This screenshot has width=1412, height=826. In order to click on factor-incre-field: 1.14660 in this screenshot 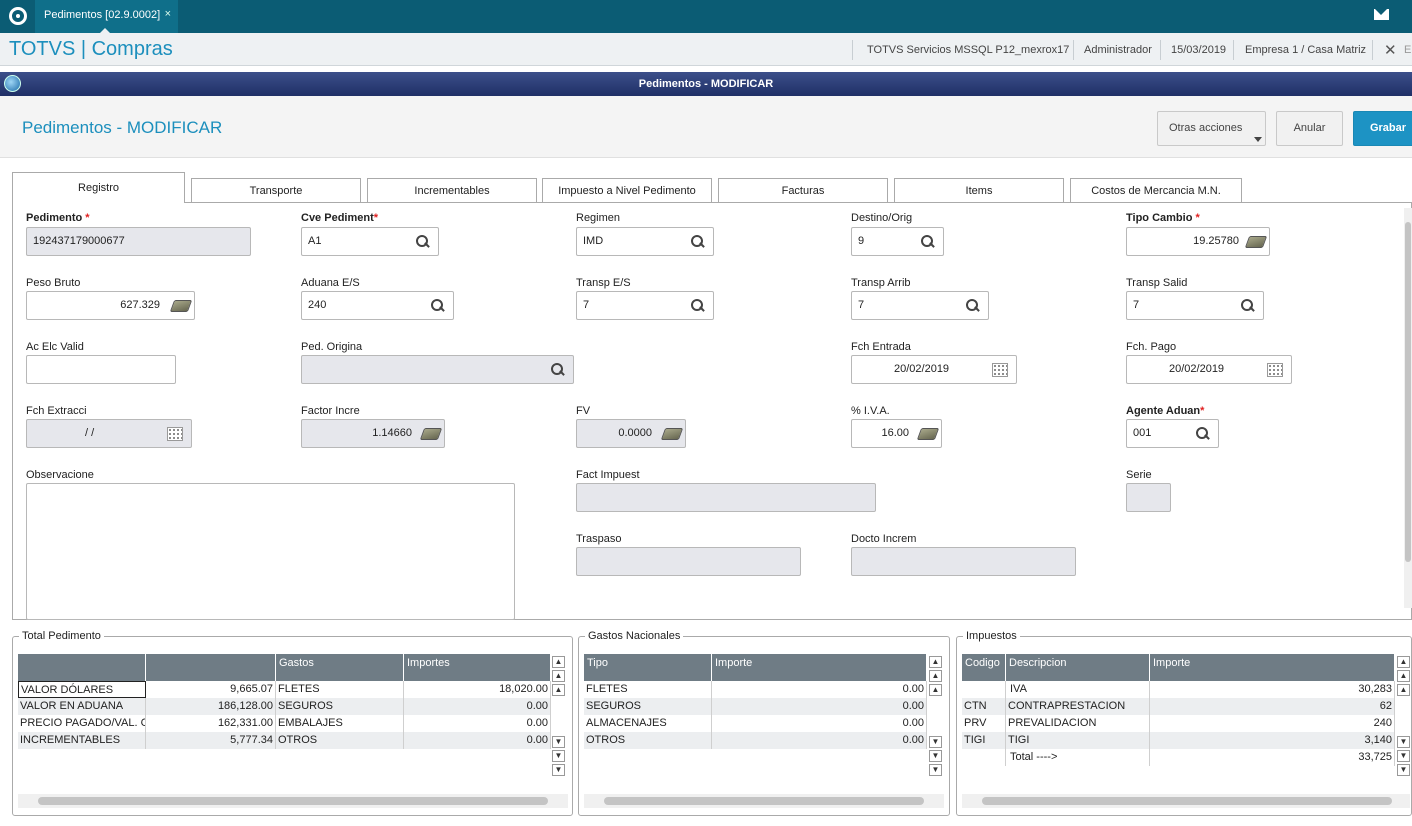, I will do `click(373, 433)`.